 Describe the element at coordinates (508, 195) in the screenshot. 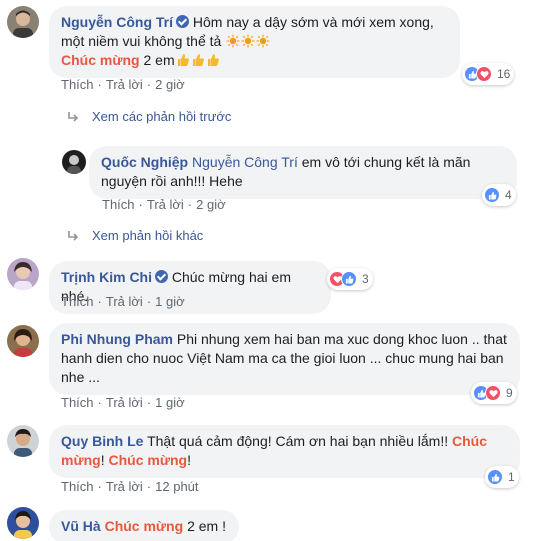

I see `reaction-count-value: 4` at that location.